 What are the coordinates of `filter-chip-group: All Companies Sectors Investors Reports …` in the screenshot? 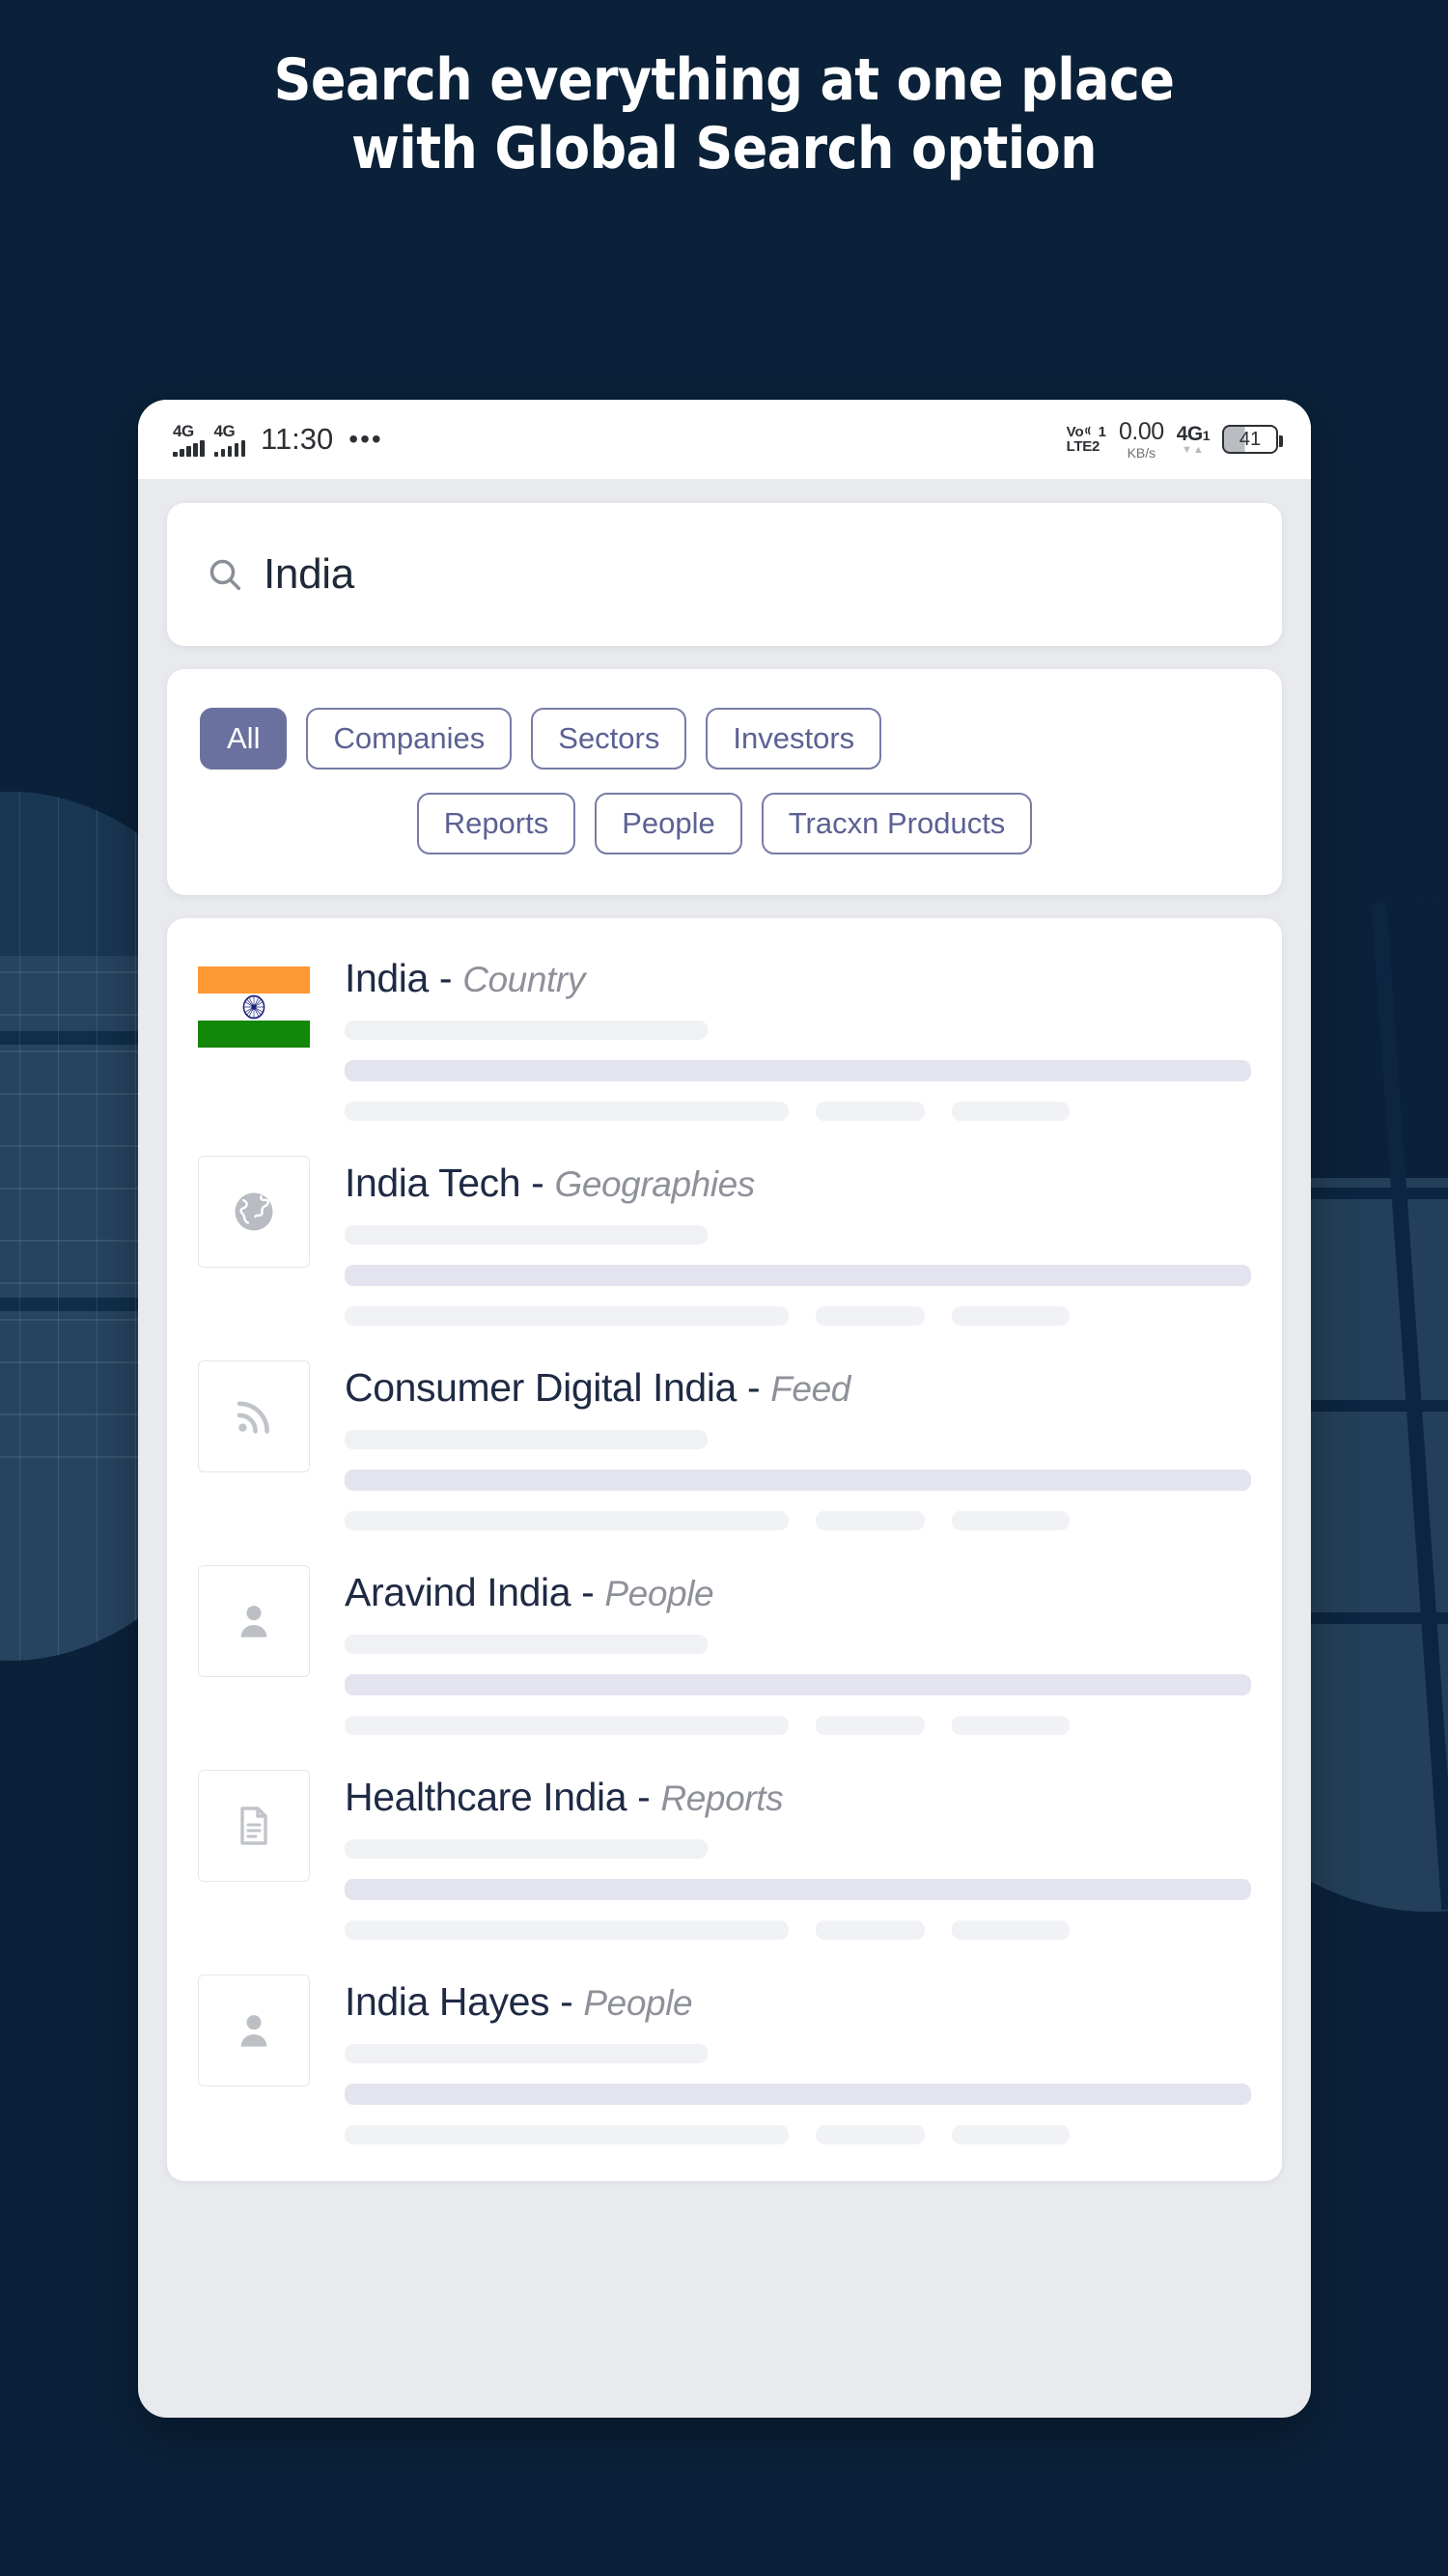 It's located at (725, 783).